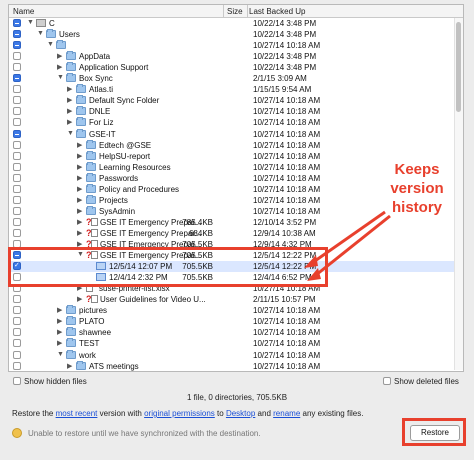  What do you see at coordinates (237, 397) in the screenshot?
I see `selection-summary: 1 file, 0 directories, 705.5KB` at bounding box center [237, 397].